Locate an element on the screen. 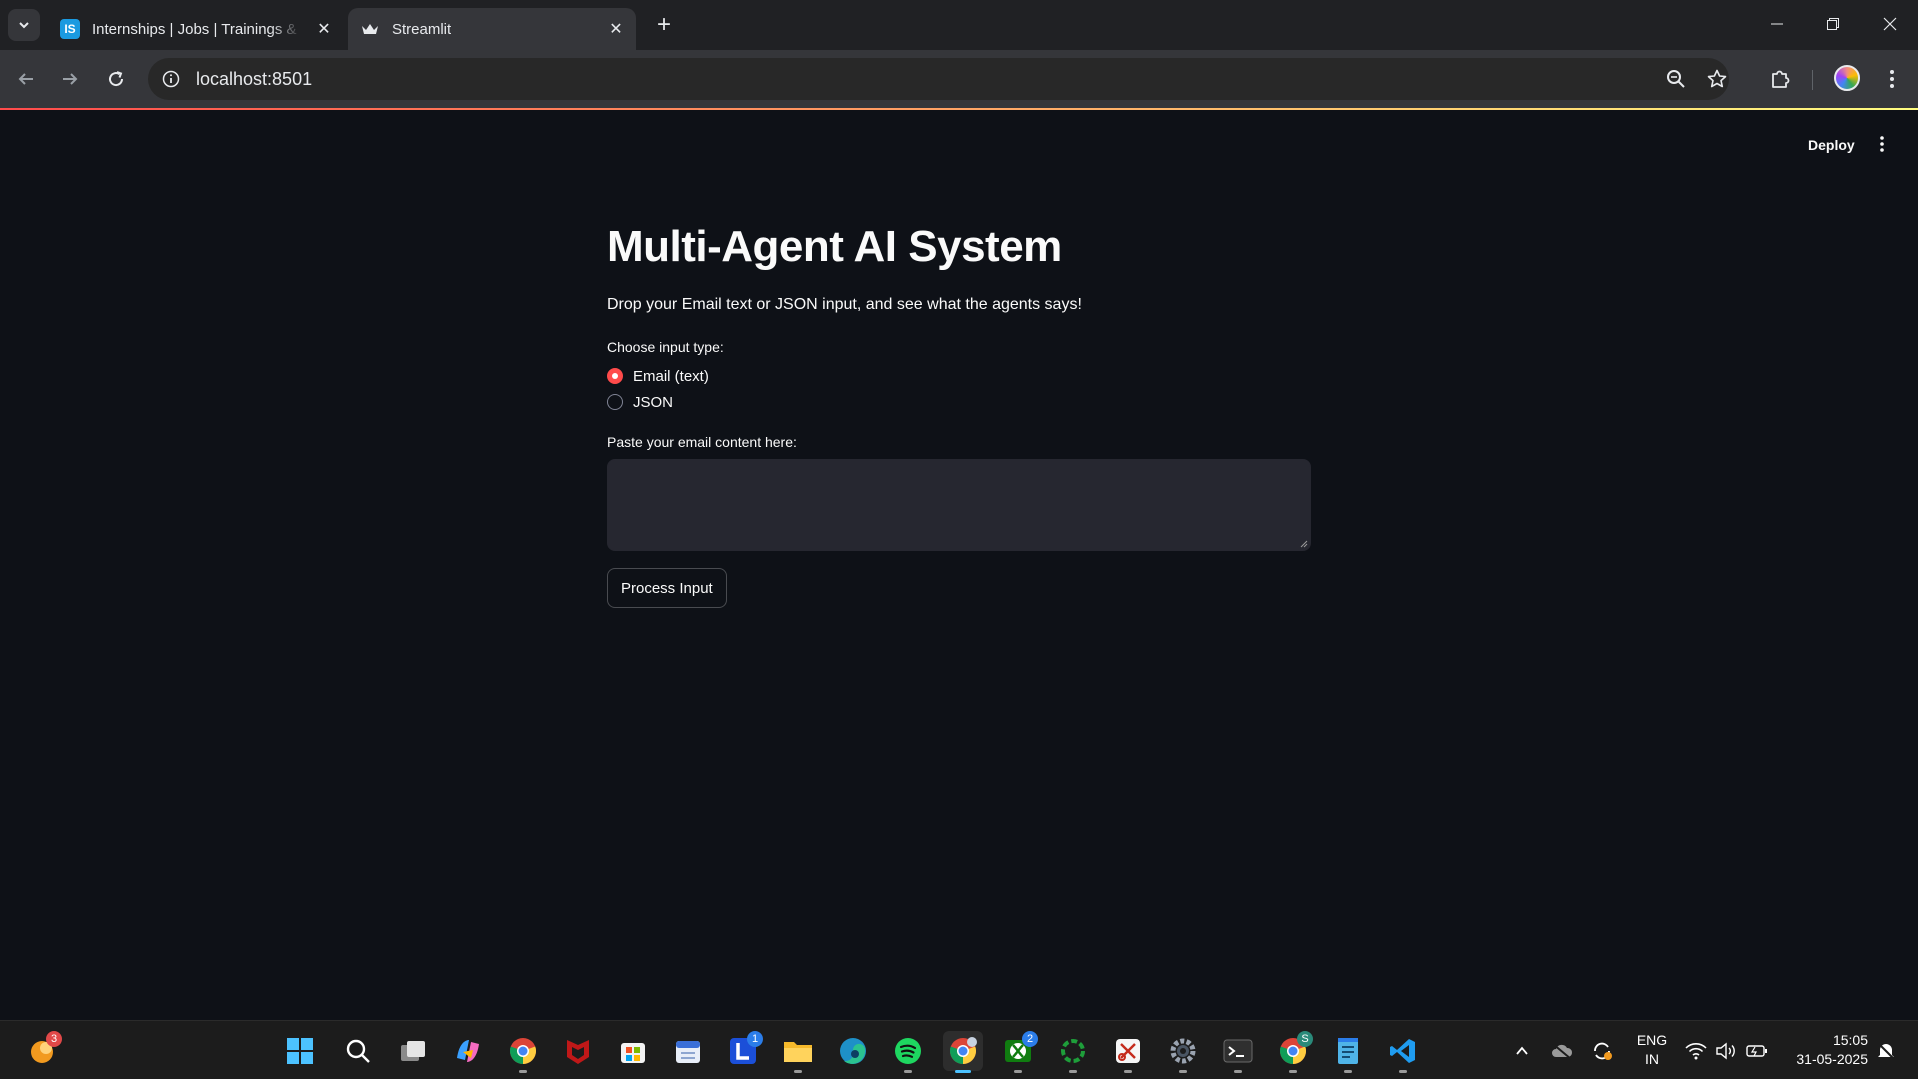 This screenshot has width=1918, height=1079. lens-app-icon: 1 is located at coordinates (743, 1051).